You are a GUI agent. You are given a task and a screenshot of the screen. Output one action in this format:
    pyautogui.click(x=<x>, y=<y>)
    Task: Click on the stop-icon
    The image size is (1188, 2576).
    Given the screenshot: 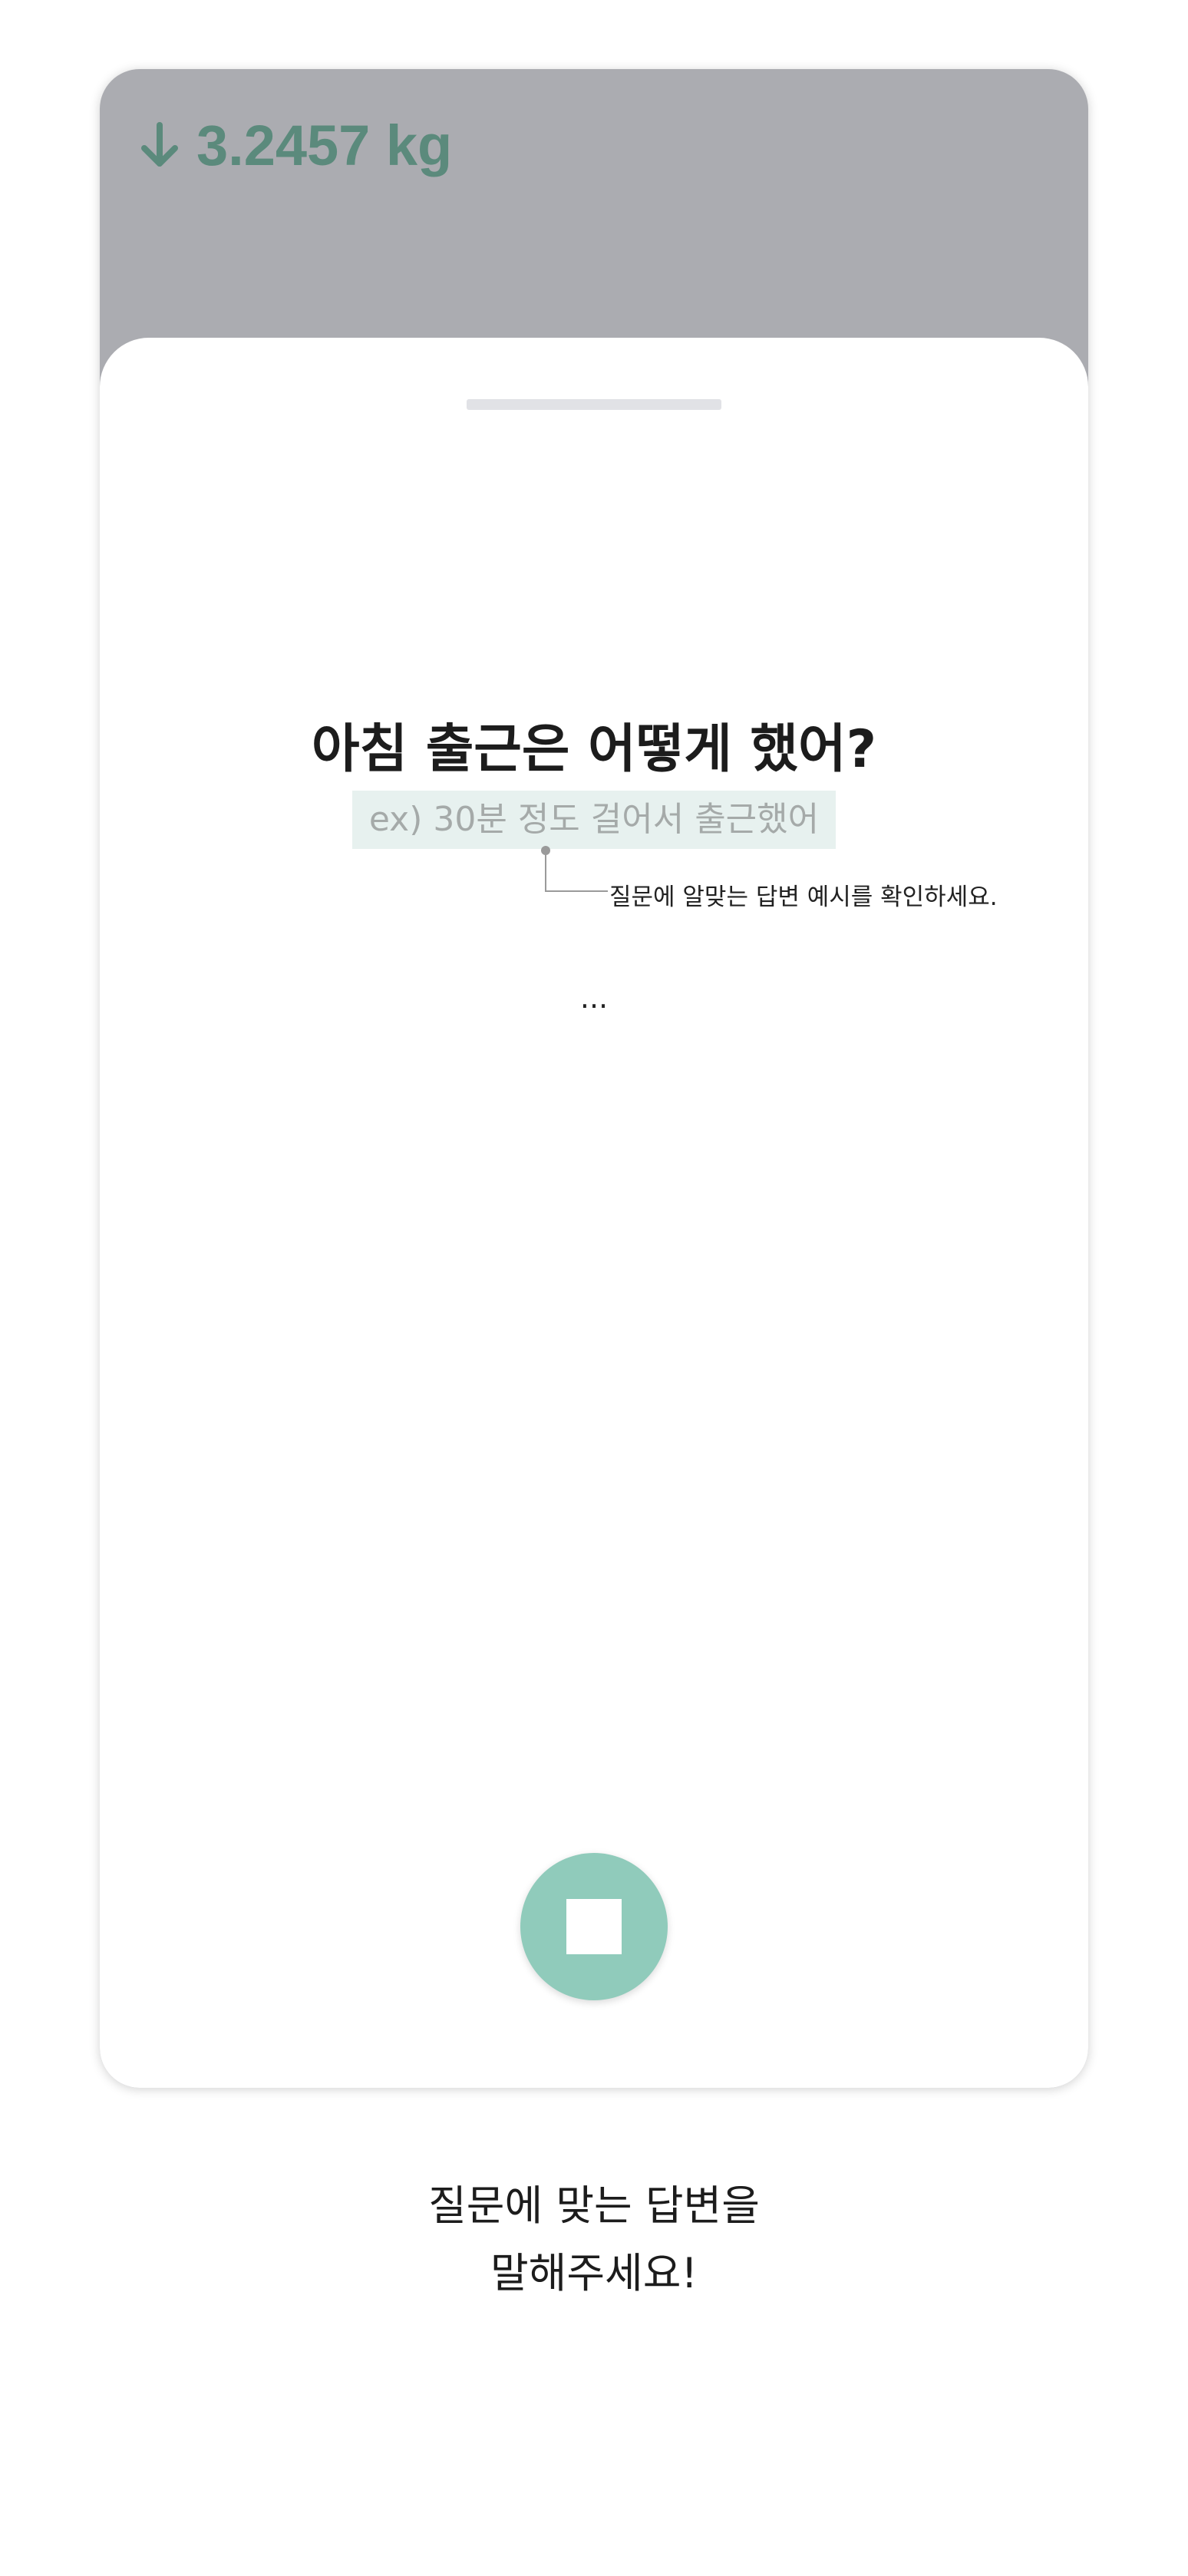 What is the action you would take?
    pyautogui.click(x=594, y=1926)
    